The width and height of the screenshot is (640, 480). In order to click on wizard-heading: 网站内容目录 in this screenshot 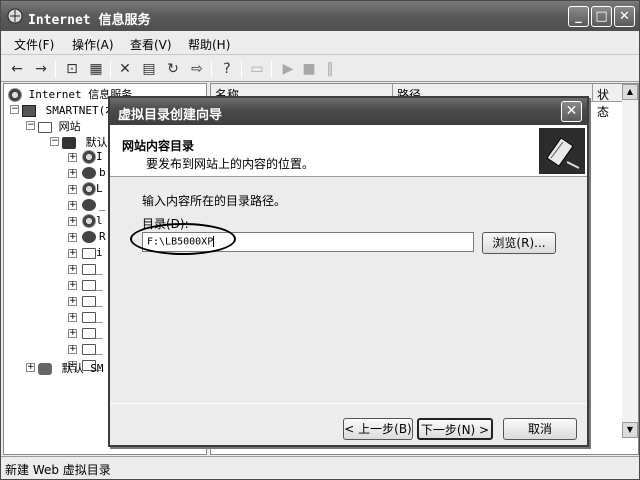, I will do `click(158, 146)`.